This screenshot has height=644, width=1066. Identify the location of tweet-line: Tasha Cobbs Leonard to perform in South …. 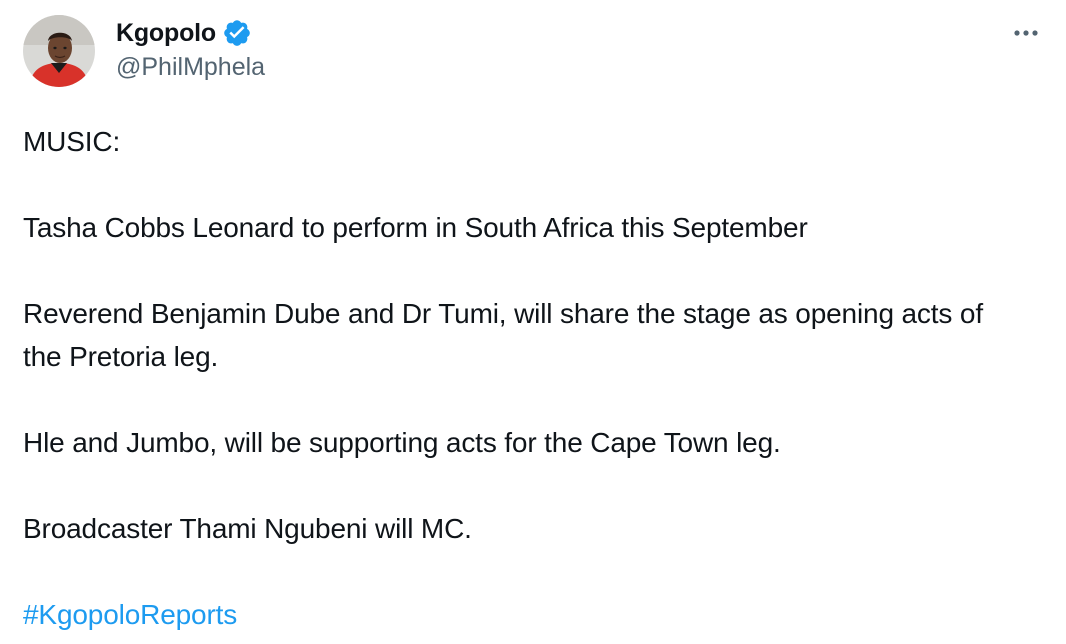
(415, 227).